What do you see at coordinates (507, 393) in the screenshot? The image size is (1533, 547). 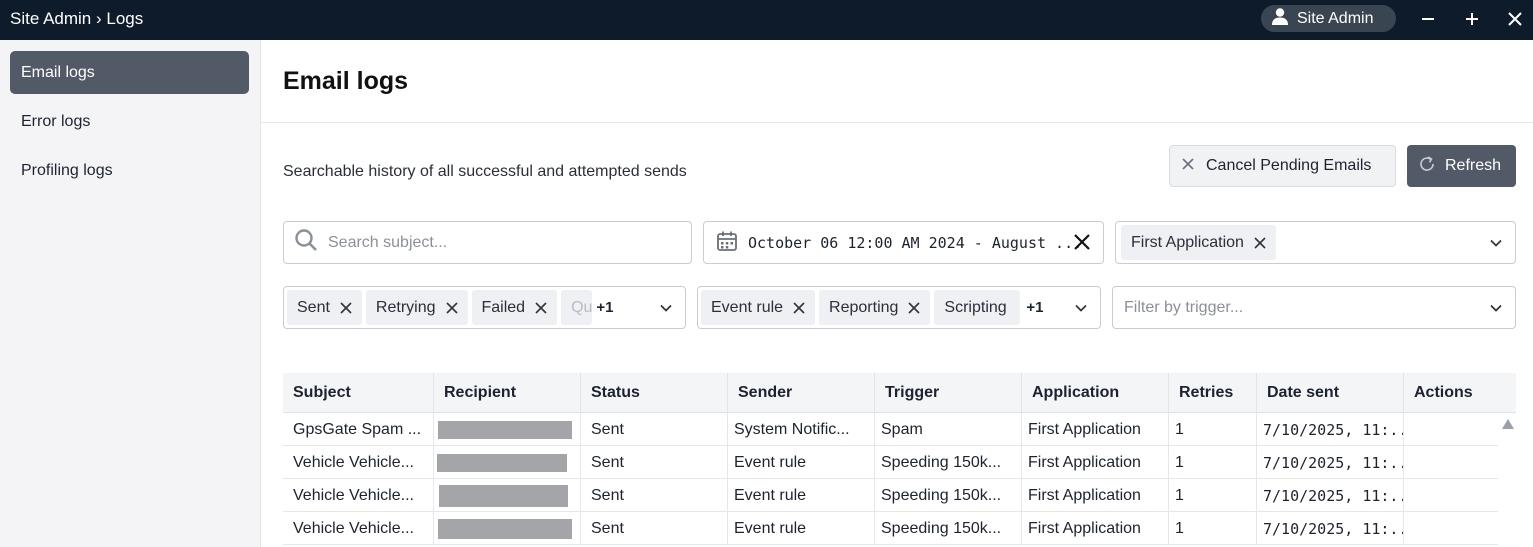 I see `column-header-recipient: Recipient` at bounding box center [507, 393].